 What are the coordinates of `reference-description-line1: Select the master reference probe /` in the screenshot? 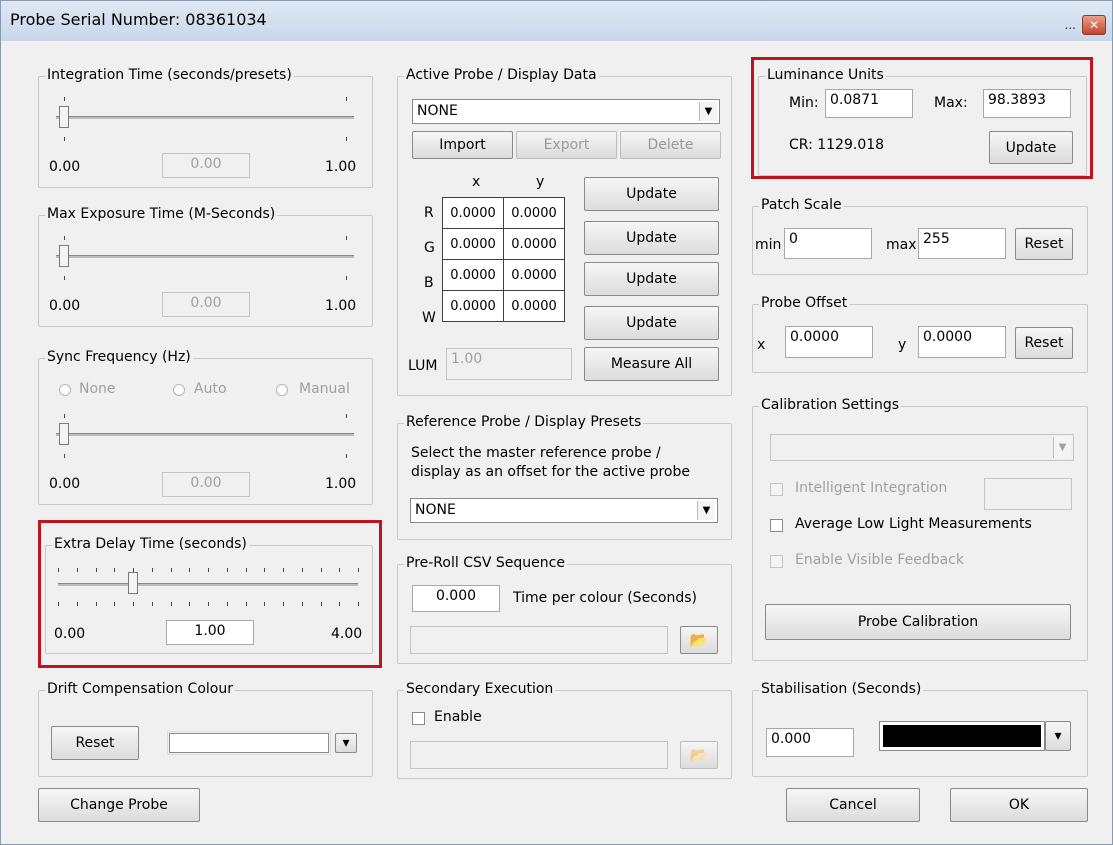 It's located at (536, 453).